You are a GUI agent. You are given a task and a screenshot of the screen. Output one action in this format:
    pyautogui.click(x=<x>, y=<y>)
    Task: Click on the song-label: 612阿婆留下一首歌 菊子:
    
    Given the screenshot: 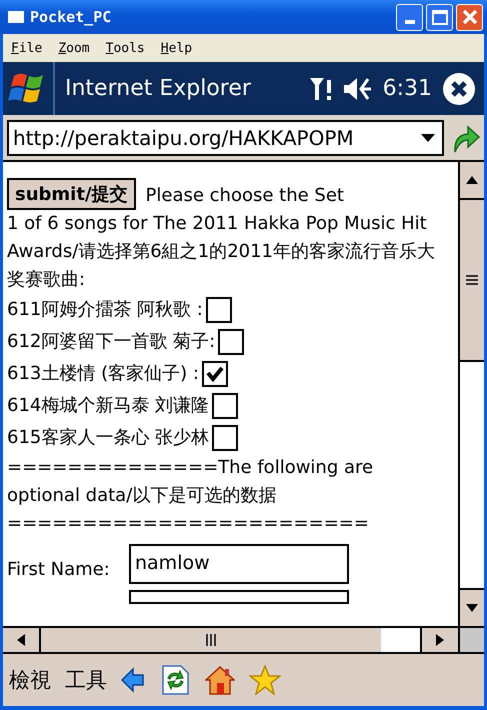 What is the action you would take?
    pyautogui.click(x=111, y=342)
    